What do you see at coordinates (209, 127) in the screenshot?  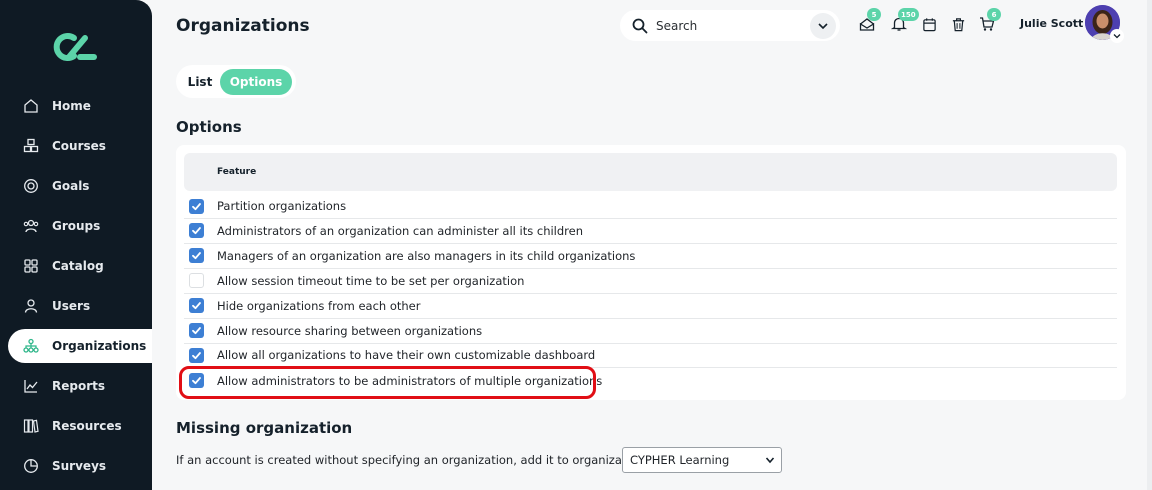 I see `options-title: Options` at bounding box center [209, 127].